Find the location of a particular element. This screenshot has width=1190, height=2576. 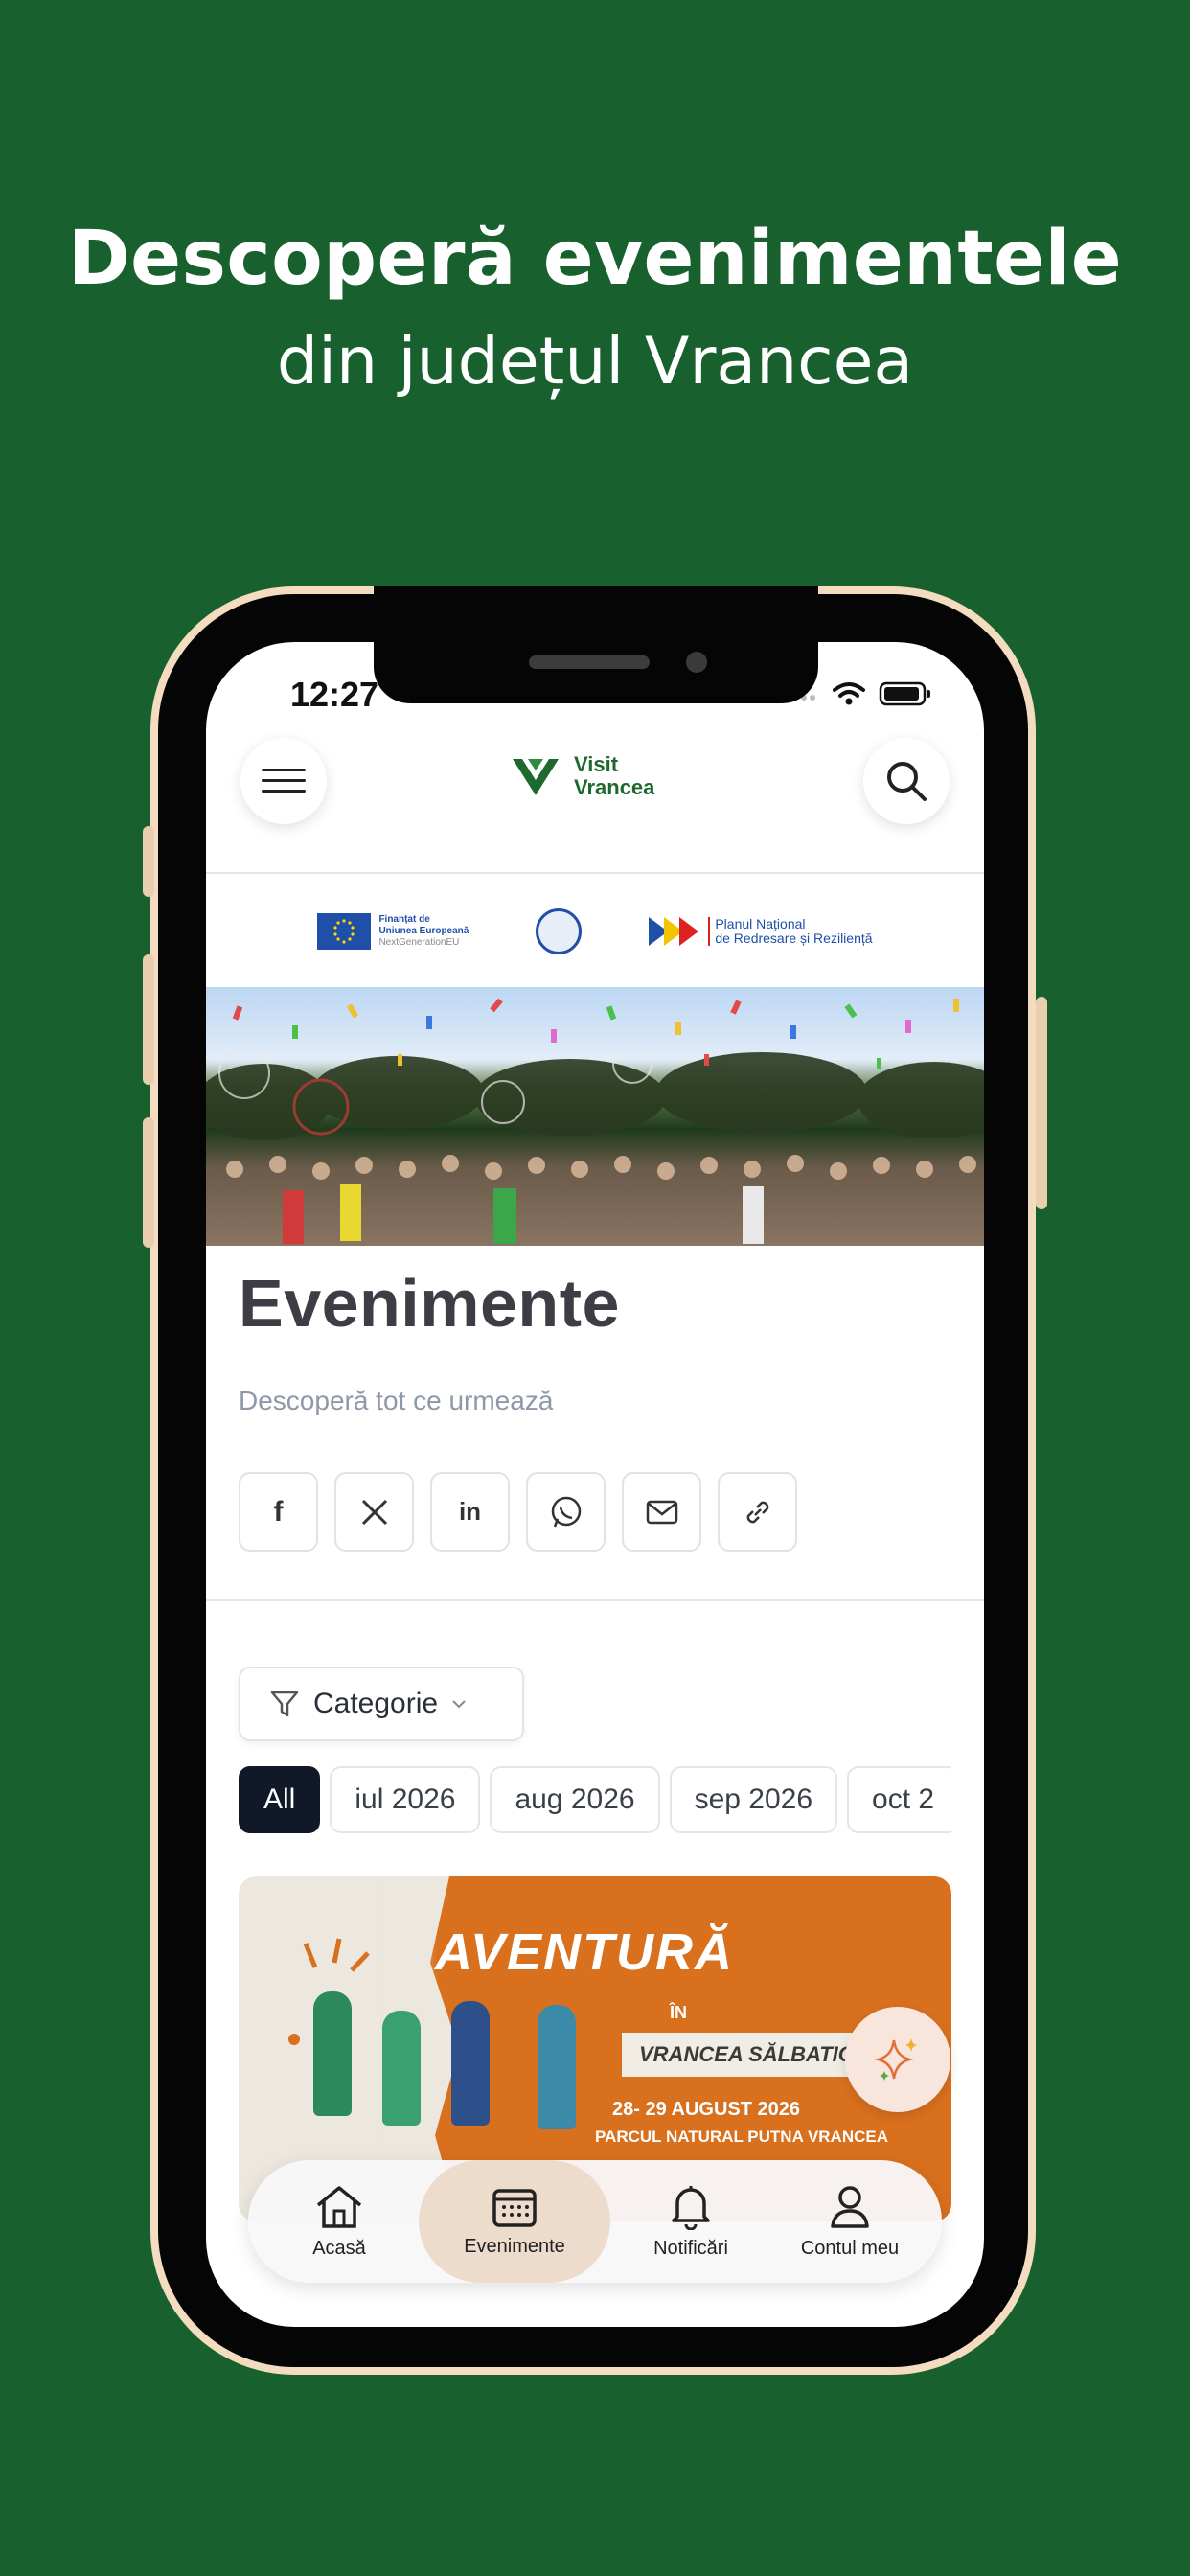

notch-camera is located at coordinates (697, 662).